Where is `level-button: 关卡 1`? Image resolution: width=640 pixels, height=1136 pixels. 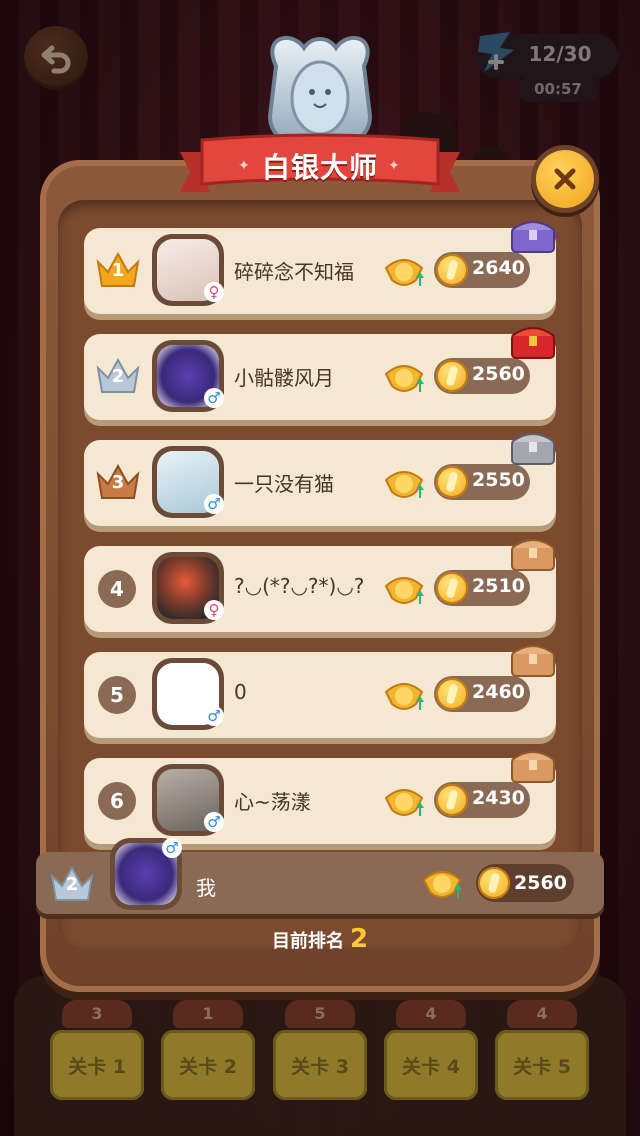 level-button: 关卡 1 is located at coordinates (97, 1065).